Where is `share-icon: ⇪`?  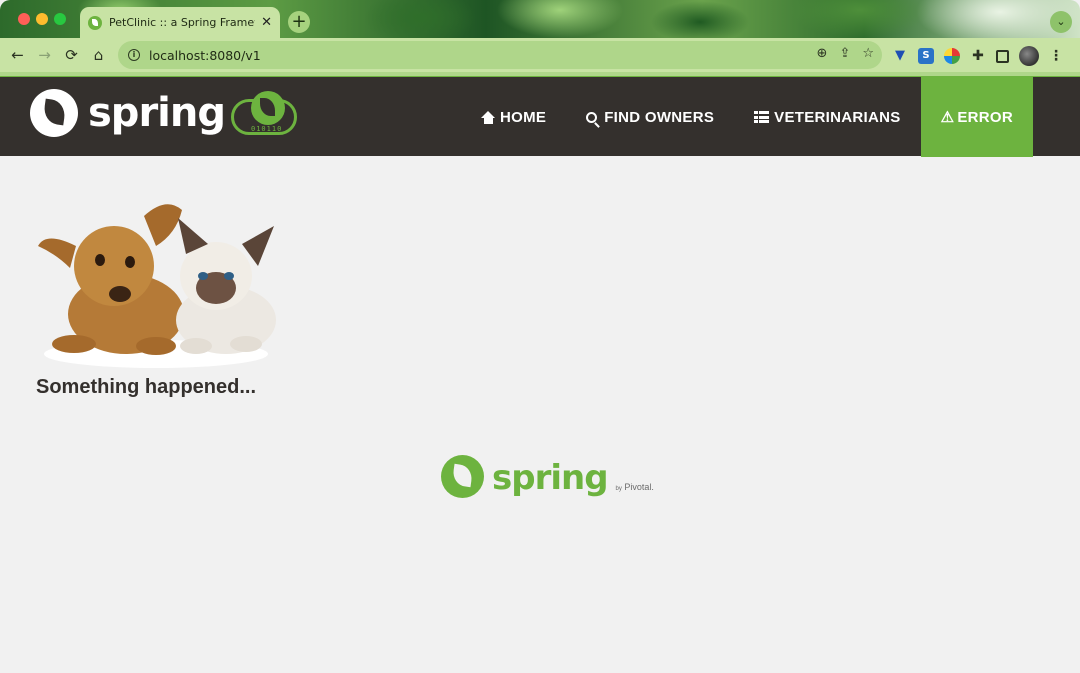 share-icon: ⇪ is located at coordinates (844, 53).